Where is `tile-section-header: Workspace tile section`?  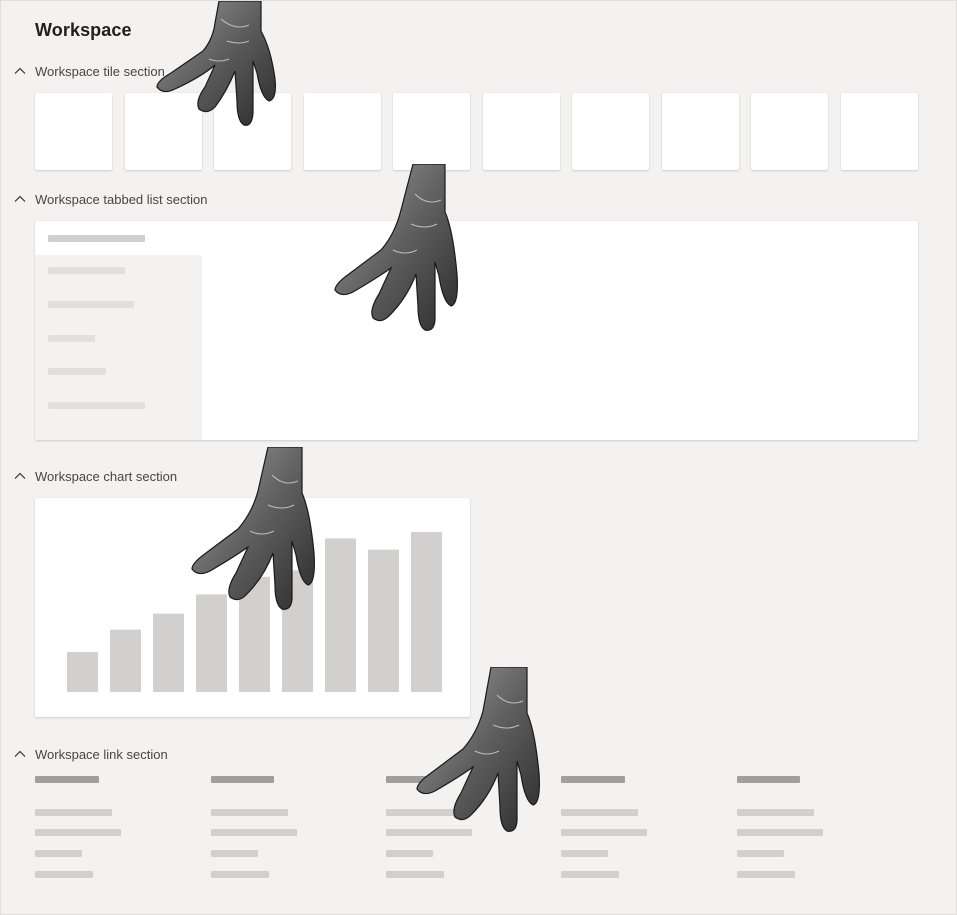 tile-section-header: Workspace tile section is located at coordinates (89, 71).